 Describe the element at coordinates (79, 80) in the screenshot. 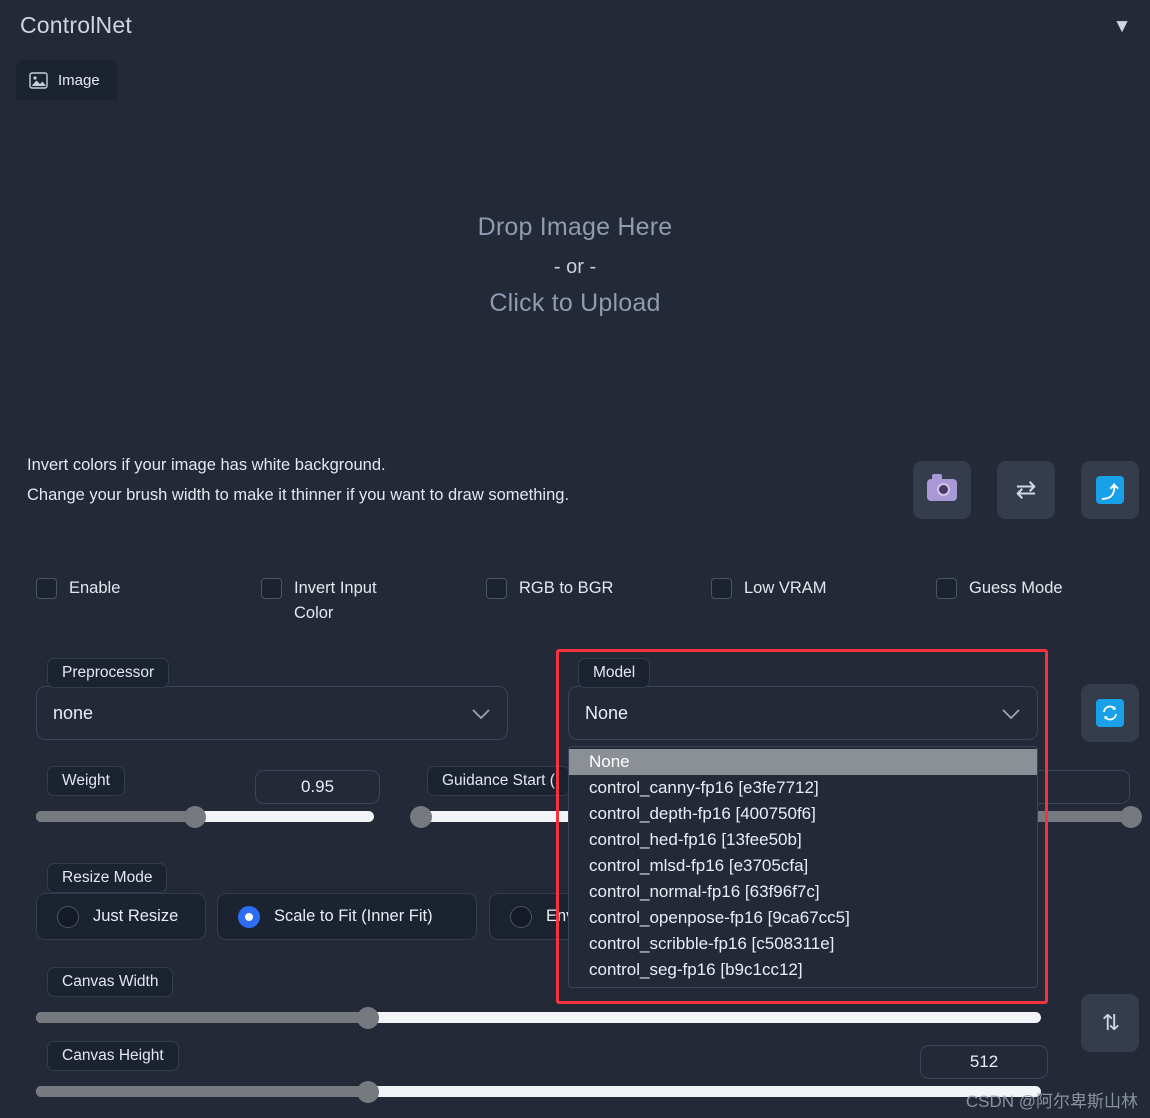

I see `tab-image-label: Image` at that location.